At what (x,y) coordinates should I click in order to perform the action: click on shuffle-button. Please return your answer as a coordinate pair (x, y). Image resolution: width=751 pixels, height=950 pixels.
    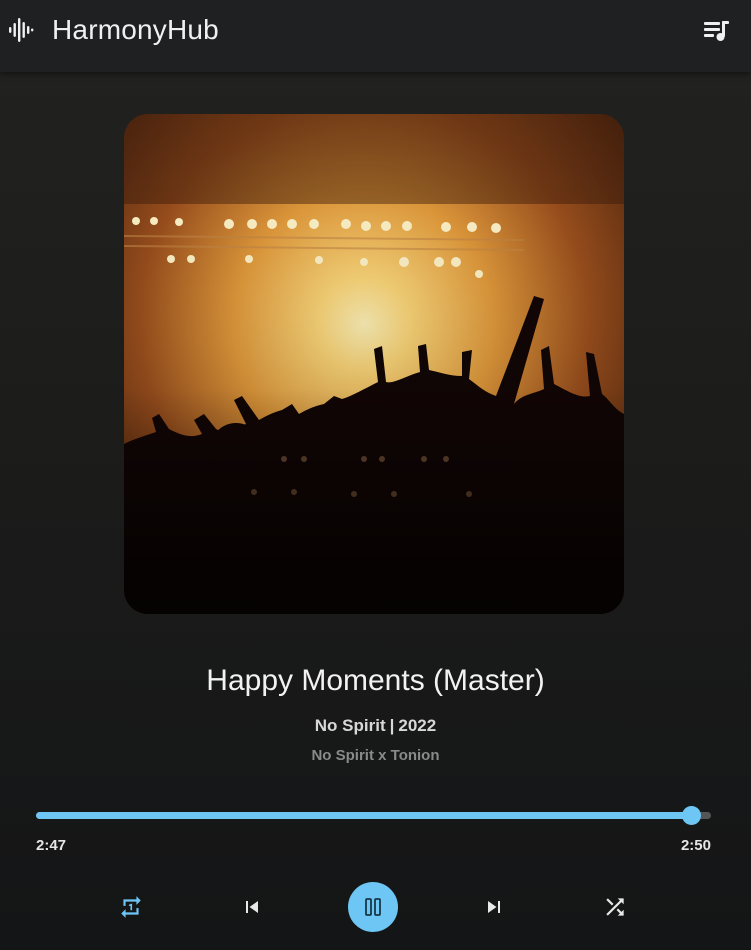
    Looking at the image, I should click on (615, 907).